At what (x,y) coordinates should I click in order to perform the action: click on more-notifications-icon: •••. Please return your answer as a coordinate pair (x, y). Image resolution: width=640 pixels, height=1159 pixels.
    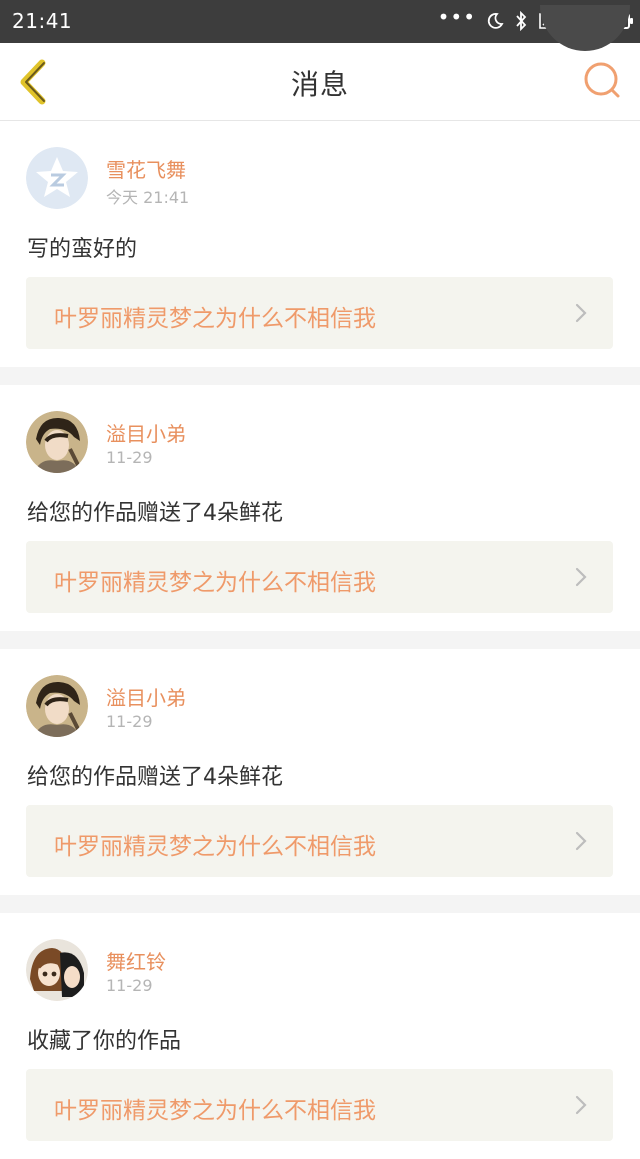
    Looking at the image, I should click on (456, 17).